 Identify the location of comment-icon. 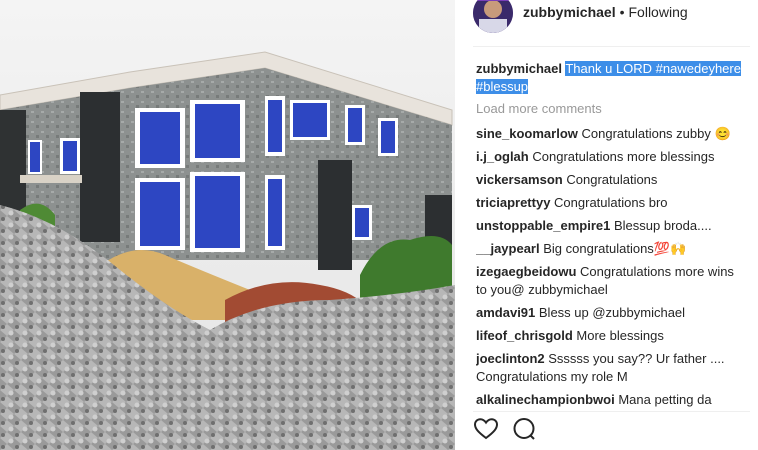
(524, 431).